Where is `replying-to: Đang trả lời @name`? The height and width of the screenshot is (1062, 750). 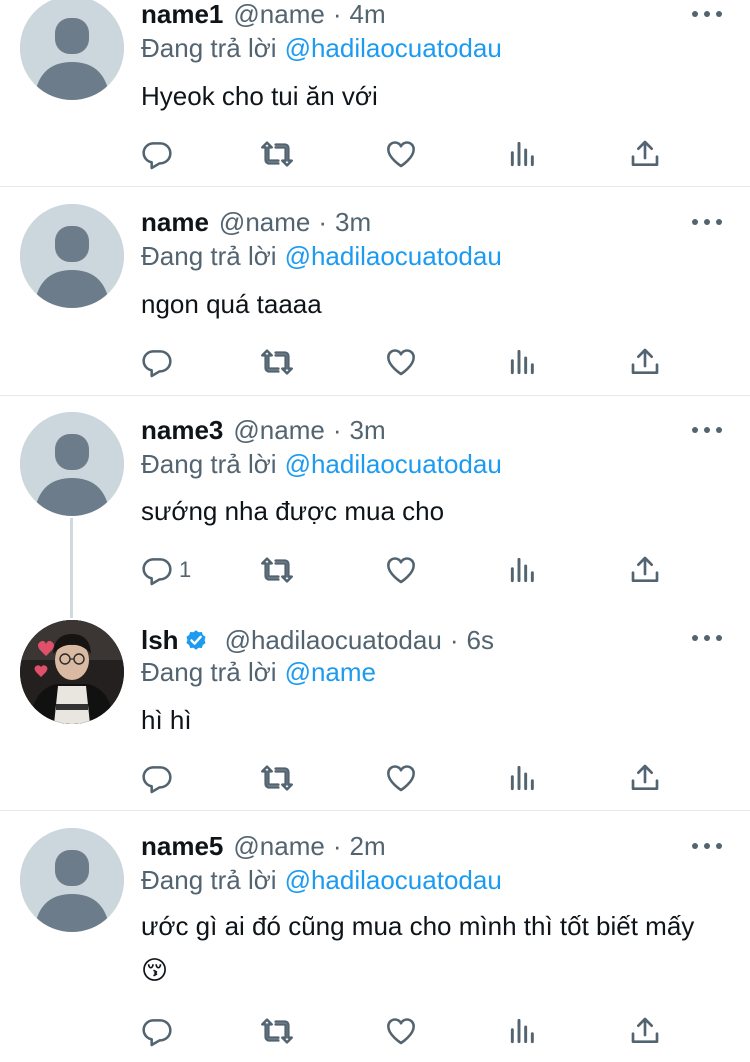
replying-to: Đang trả lời @name is located at coordinates (258, 672).